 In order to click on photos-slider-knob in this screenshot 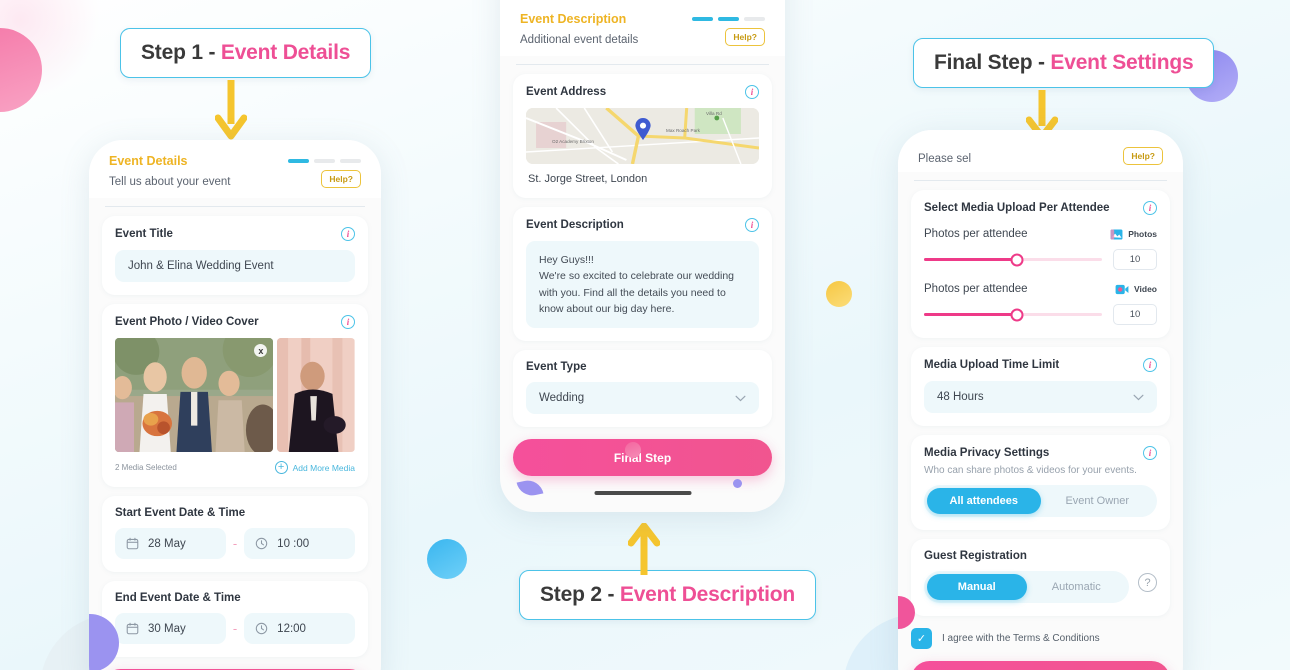, I will do `click(1017, 259)`.